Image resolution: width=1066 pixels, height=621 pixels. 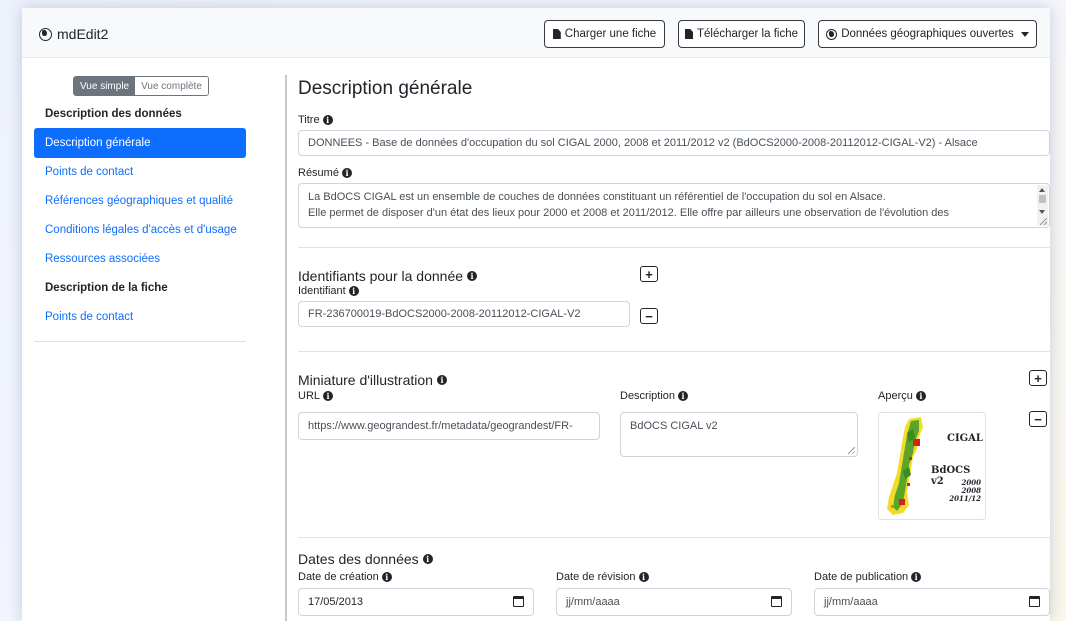 I want to click on identifiants-title: Identifiants pour la donnée i, so click(x=388, y=276).